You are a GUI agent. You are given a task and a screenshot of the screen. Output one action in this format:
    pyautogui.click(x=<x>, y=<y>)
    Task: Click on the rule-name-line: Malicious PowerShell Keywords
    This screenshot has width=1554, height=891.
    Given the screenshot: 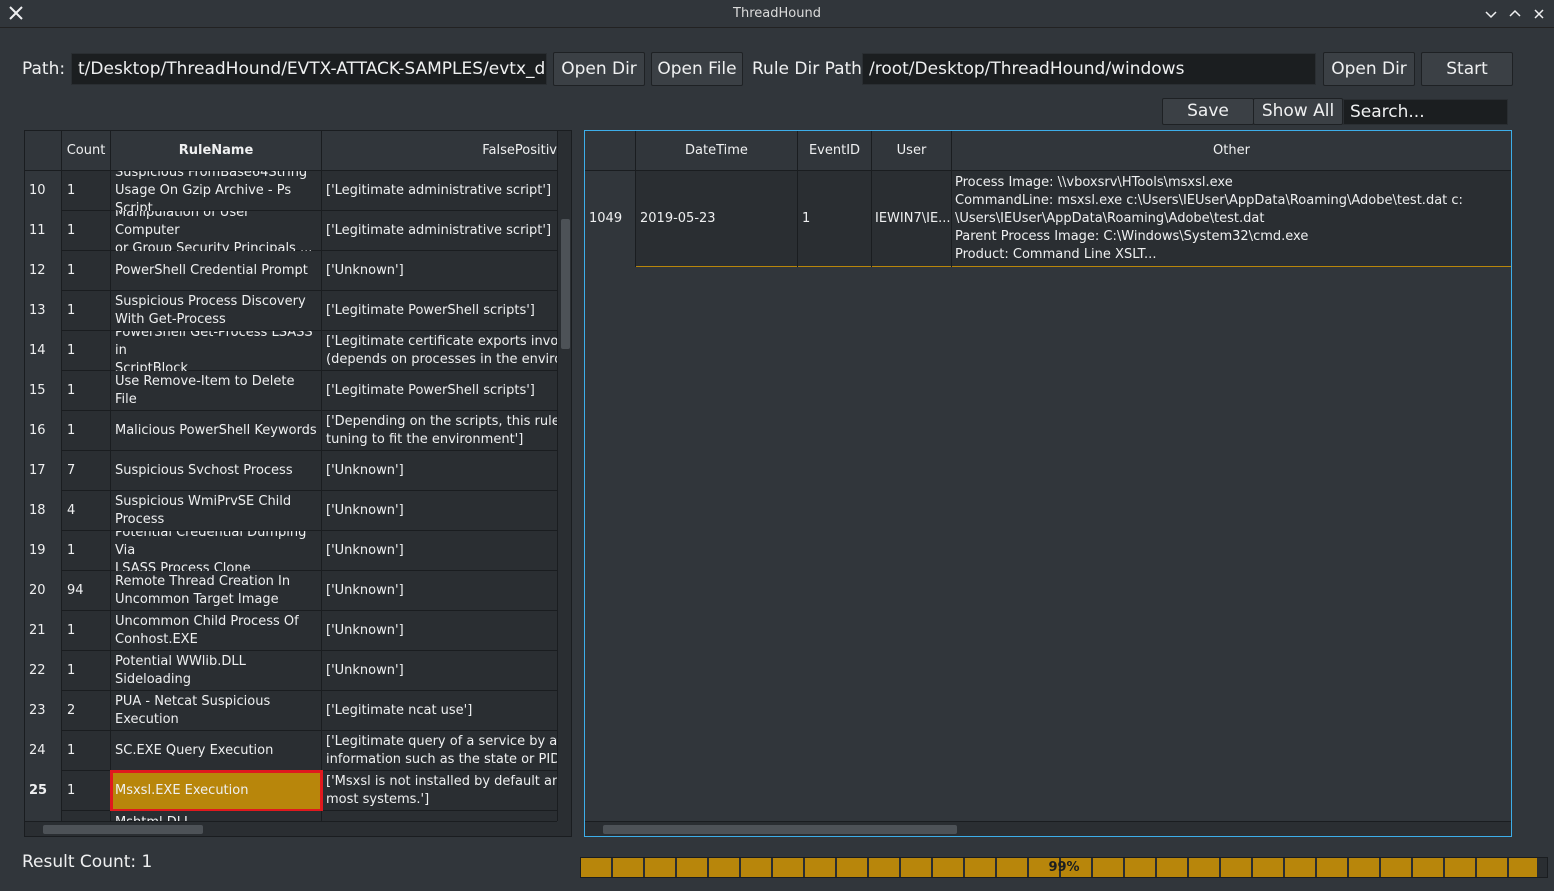 What is the action you would take?
    pyautogui.click(x=216, y=430)
    